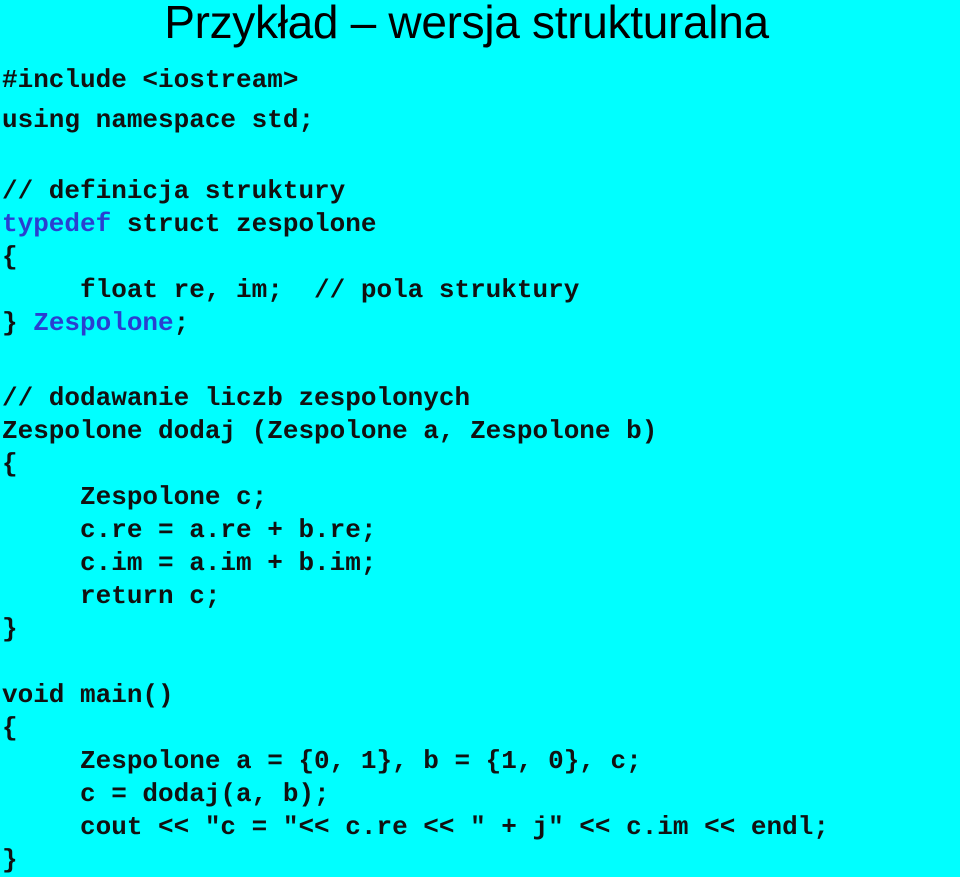  Describe the element at coordinates (181, 323) in the screenshot. I see `semicolon: ;` at that location.